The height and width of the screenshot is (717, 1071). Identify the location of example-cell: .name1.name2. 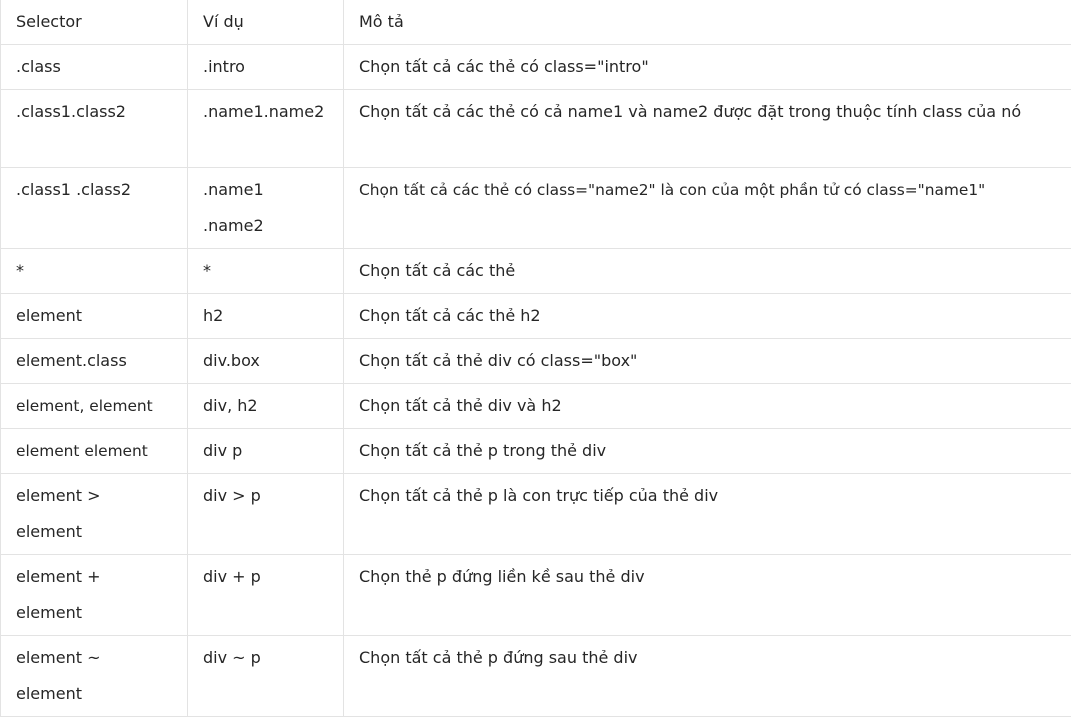
(266, 129).